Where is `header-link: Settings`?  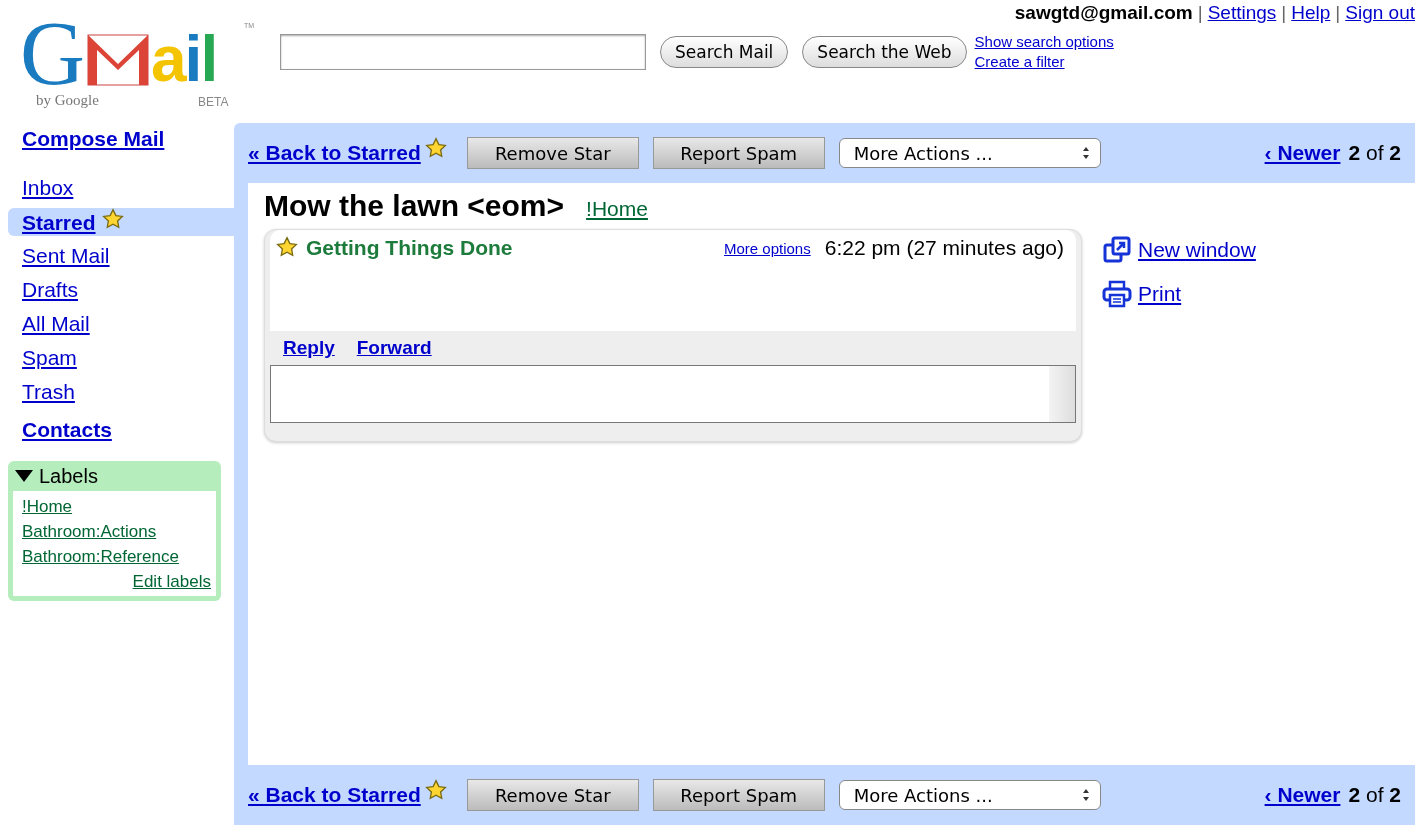 header-link: Settings is located at coordinates (1242, 12).